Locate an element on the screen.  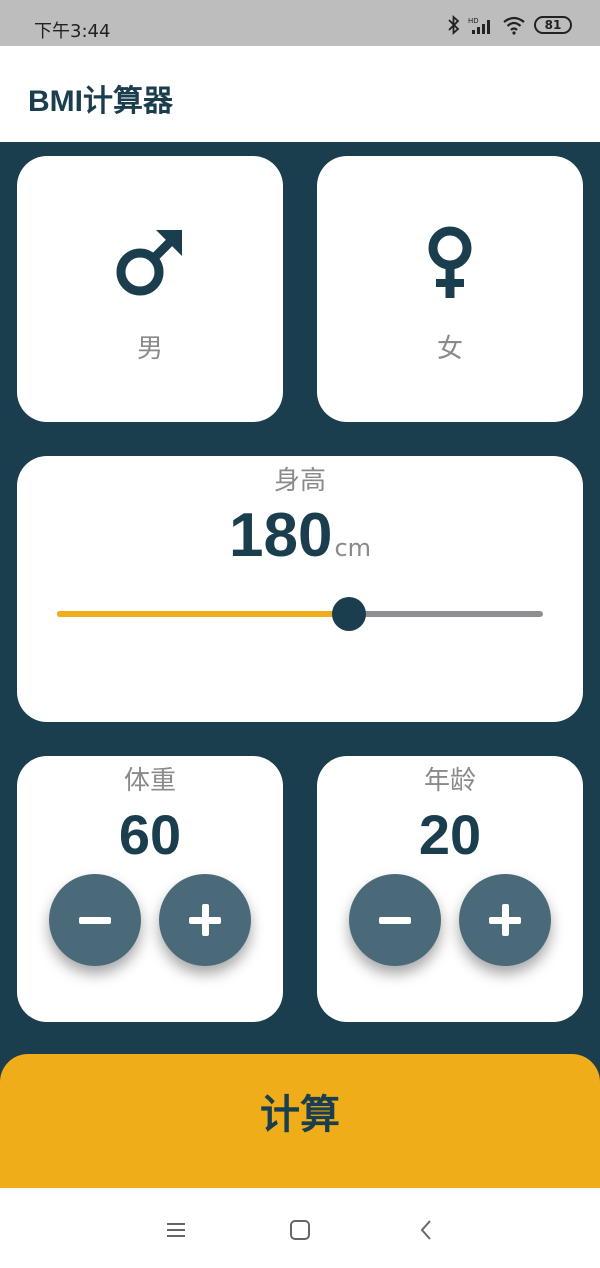
female-symbol-icon is located at coordinates (450, 262).